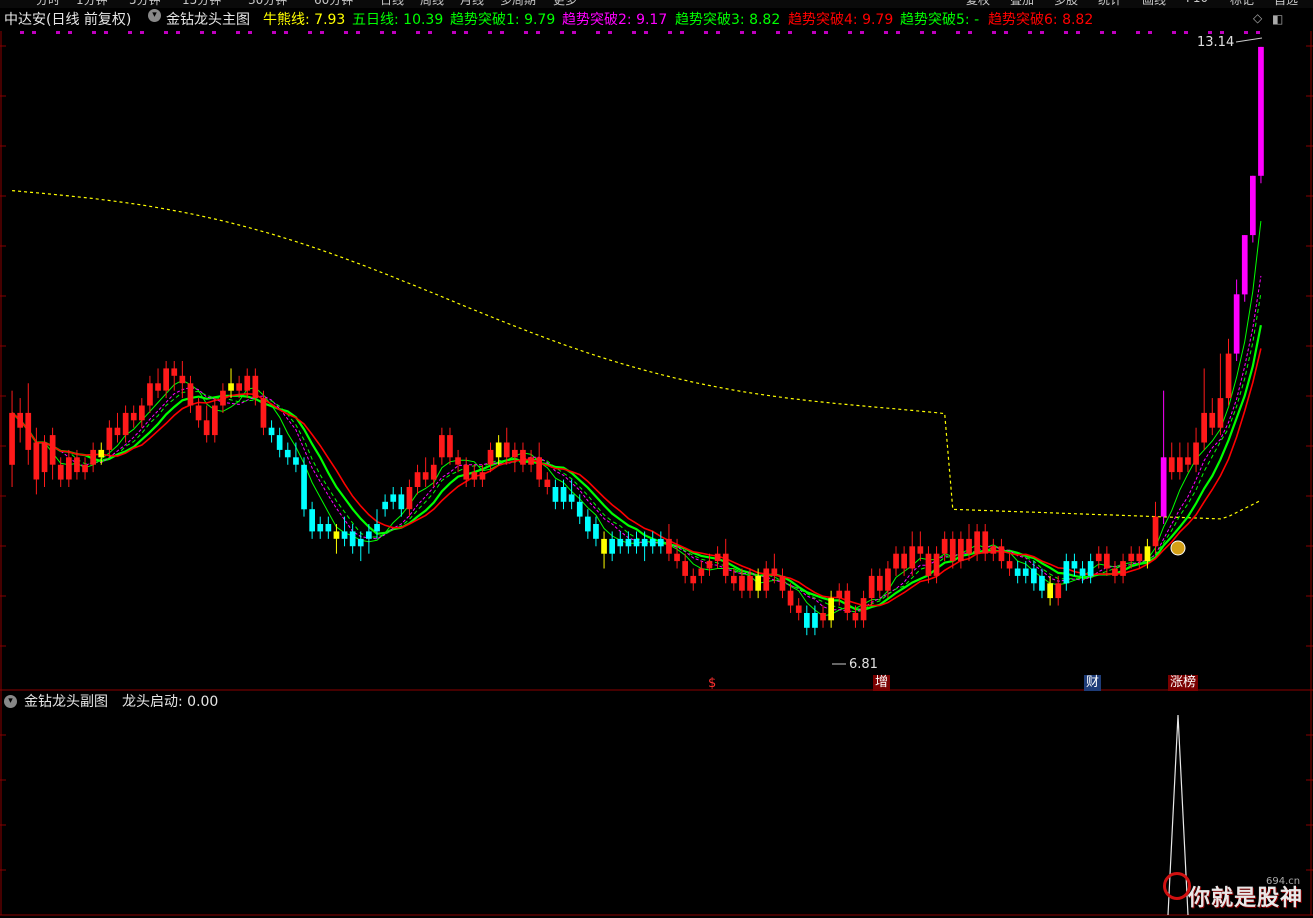 The width and height of the screenshot is (1313, 918). Describe the element at coordinates (66, 702) in the screenshot. I see `sub-indicator-name: 金钻龙头副图` at that location.